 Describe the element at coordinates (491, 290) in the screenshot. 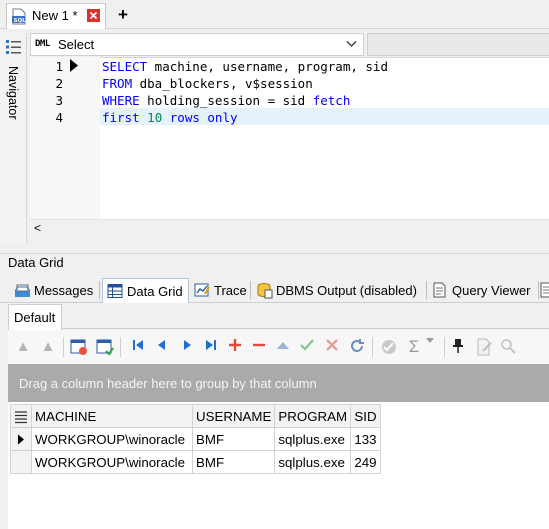

I see `tab-label: Query Viewer` at that location.